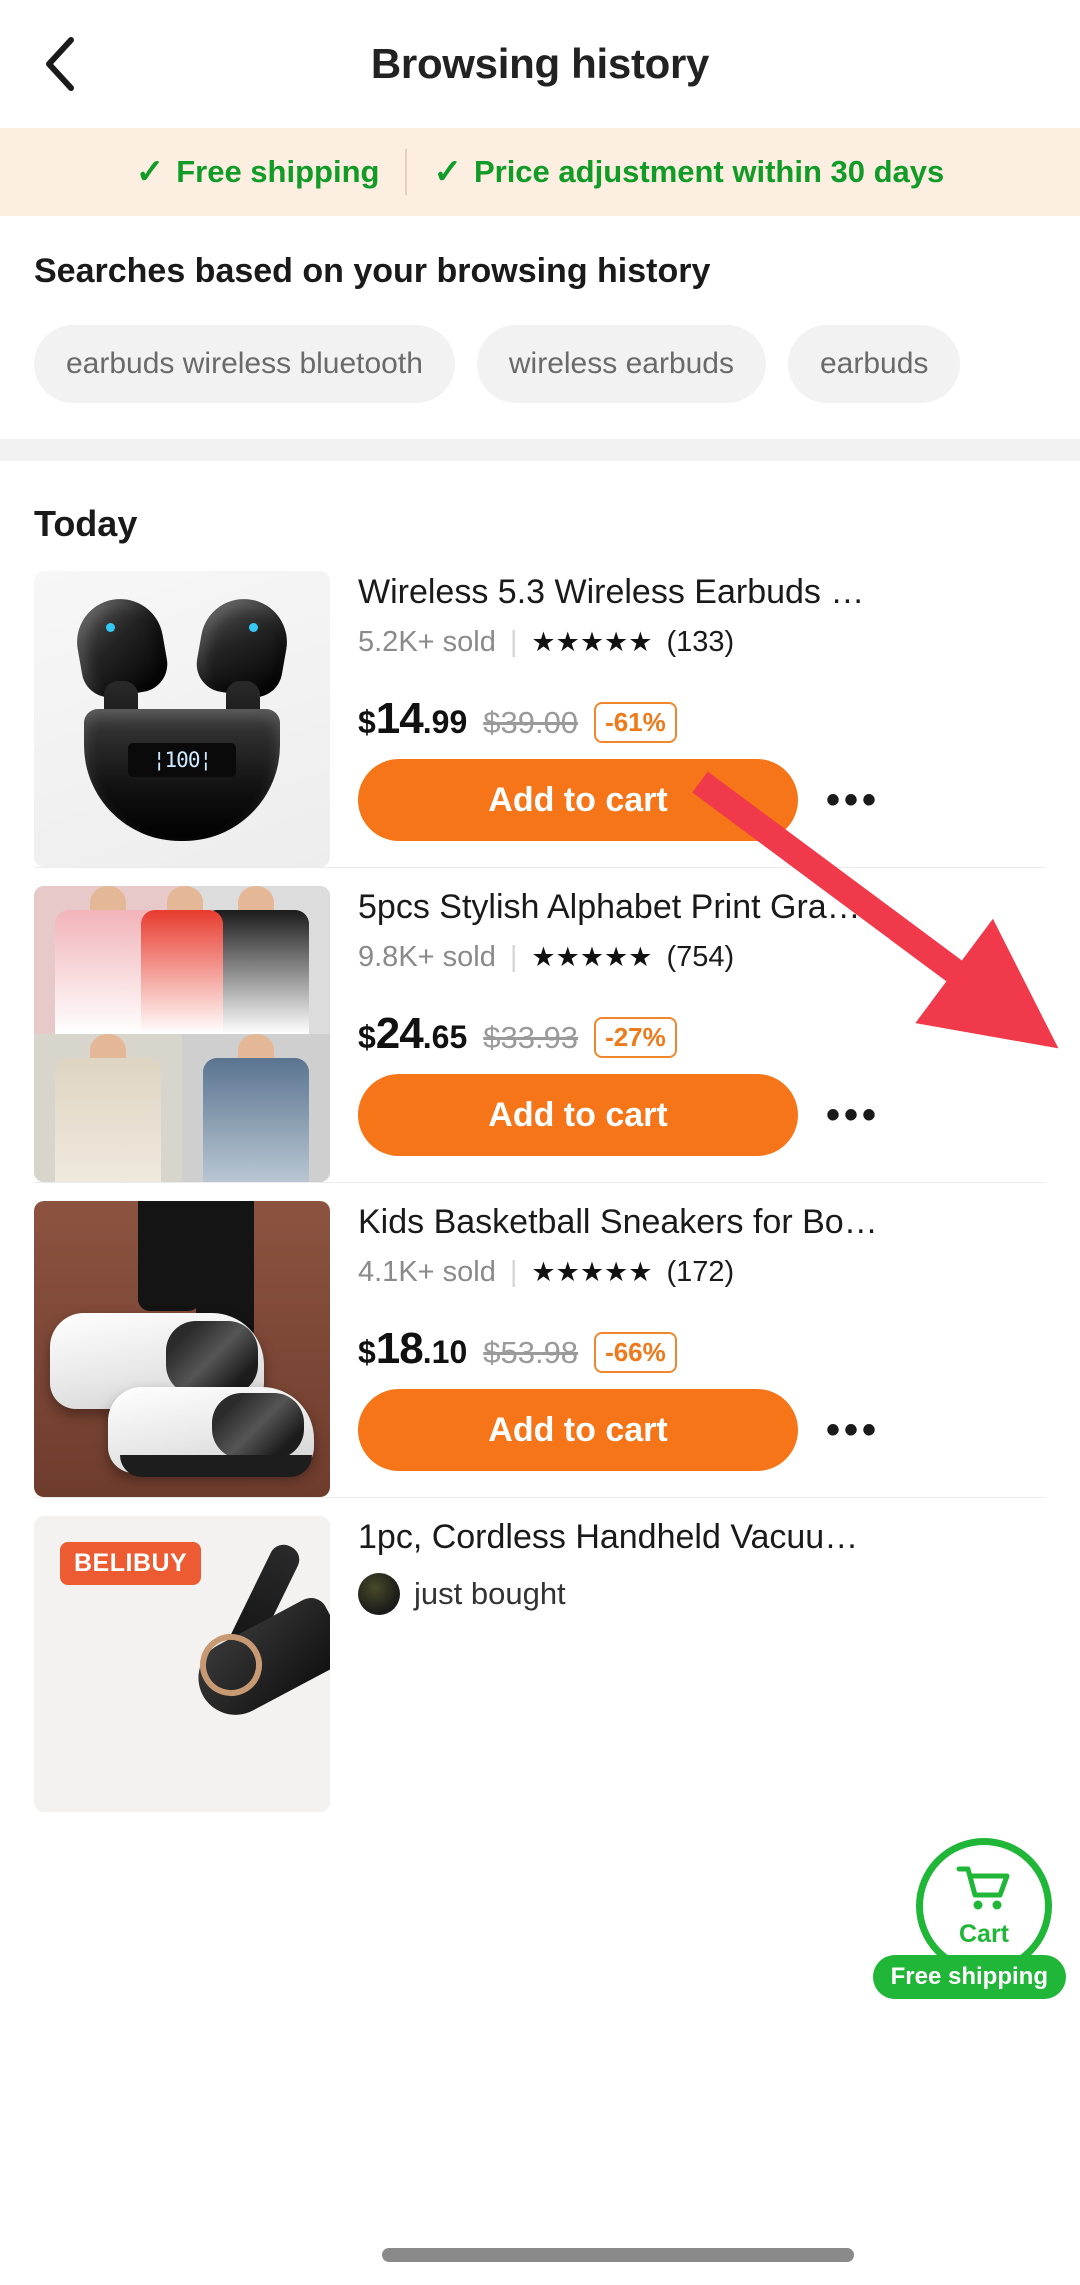 Image resolution: width=1080 pixels, height=2285 pixels. I want to click on product-price-row: $18.10 $53.98 -66%, so click(702, 1349).